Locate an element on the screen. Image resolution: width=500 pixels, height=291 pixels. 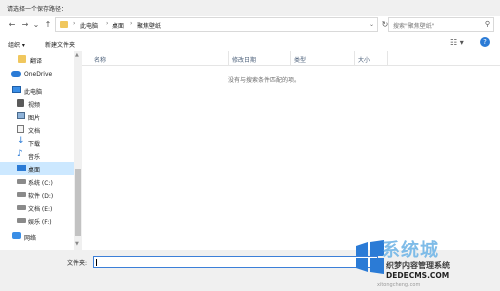
sidebar-item-label: 桌面 is located at coordinates (34, 170).